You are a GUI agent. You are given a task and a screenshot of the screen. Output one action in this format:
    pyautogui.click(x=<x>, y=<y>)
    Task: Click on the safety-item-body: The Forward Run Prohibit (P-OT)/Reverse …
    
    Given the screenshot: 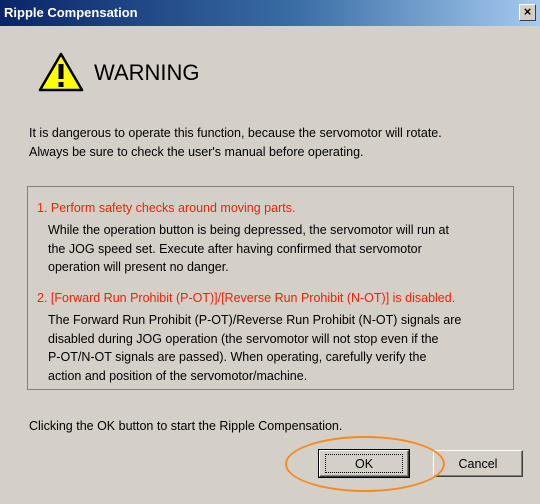 What is the action you would take?
    pyautogui.click(x=279, y=348)
    